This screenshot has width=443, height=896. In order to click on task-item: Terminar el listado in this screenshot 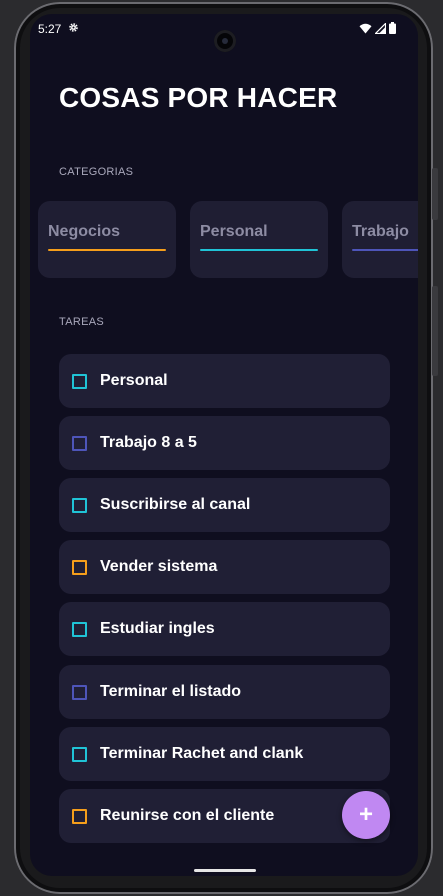, I will do `click(224, 692)`.